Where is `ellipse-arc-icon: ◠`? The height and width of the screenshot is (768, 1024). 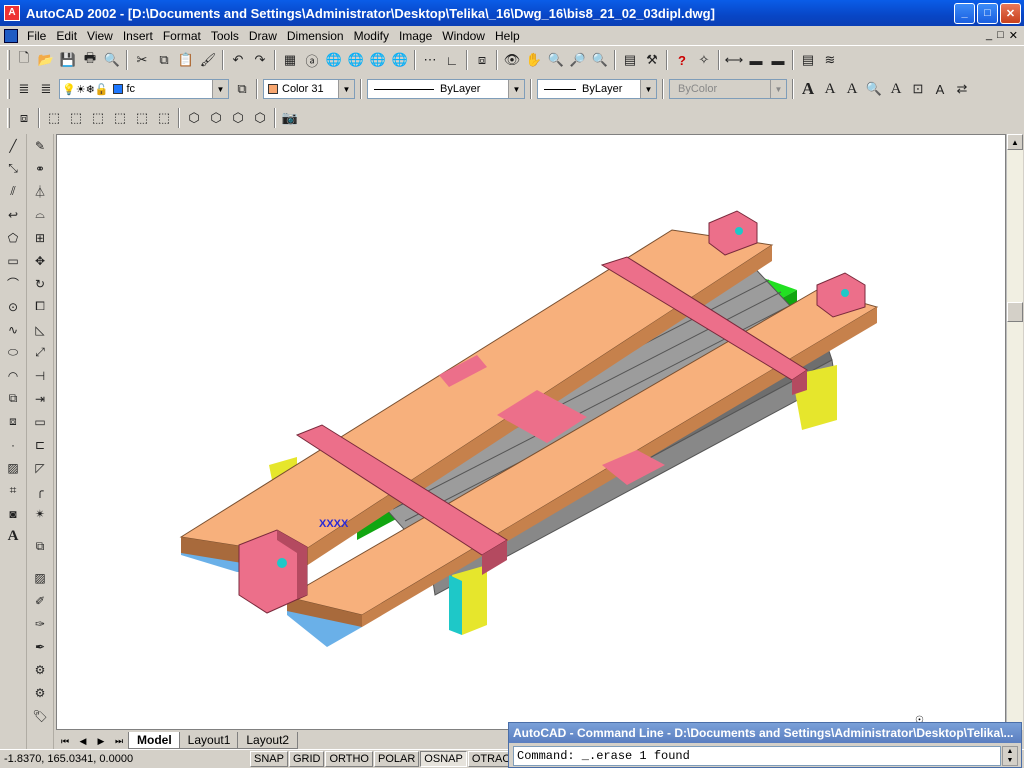
ellipse-arc-icon: ◠ is located at coordinates (13, 375).